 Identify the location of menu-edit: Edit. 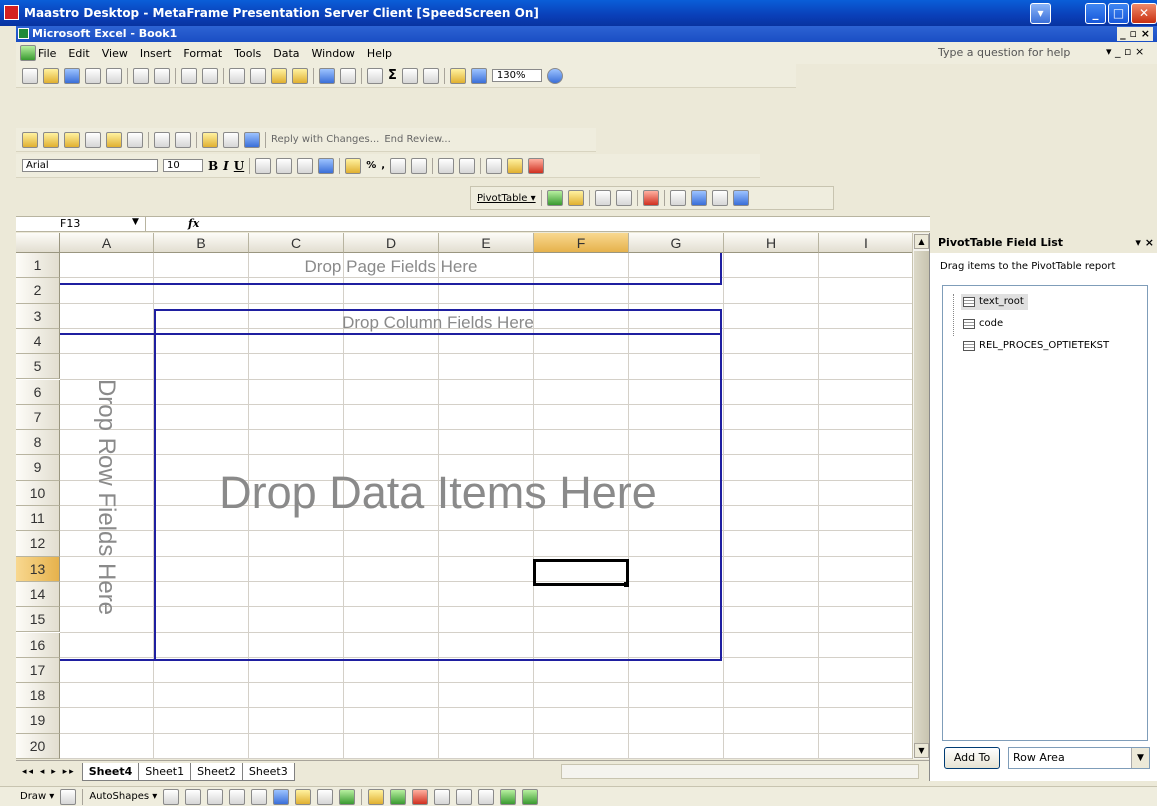
(78, 53).